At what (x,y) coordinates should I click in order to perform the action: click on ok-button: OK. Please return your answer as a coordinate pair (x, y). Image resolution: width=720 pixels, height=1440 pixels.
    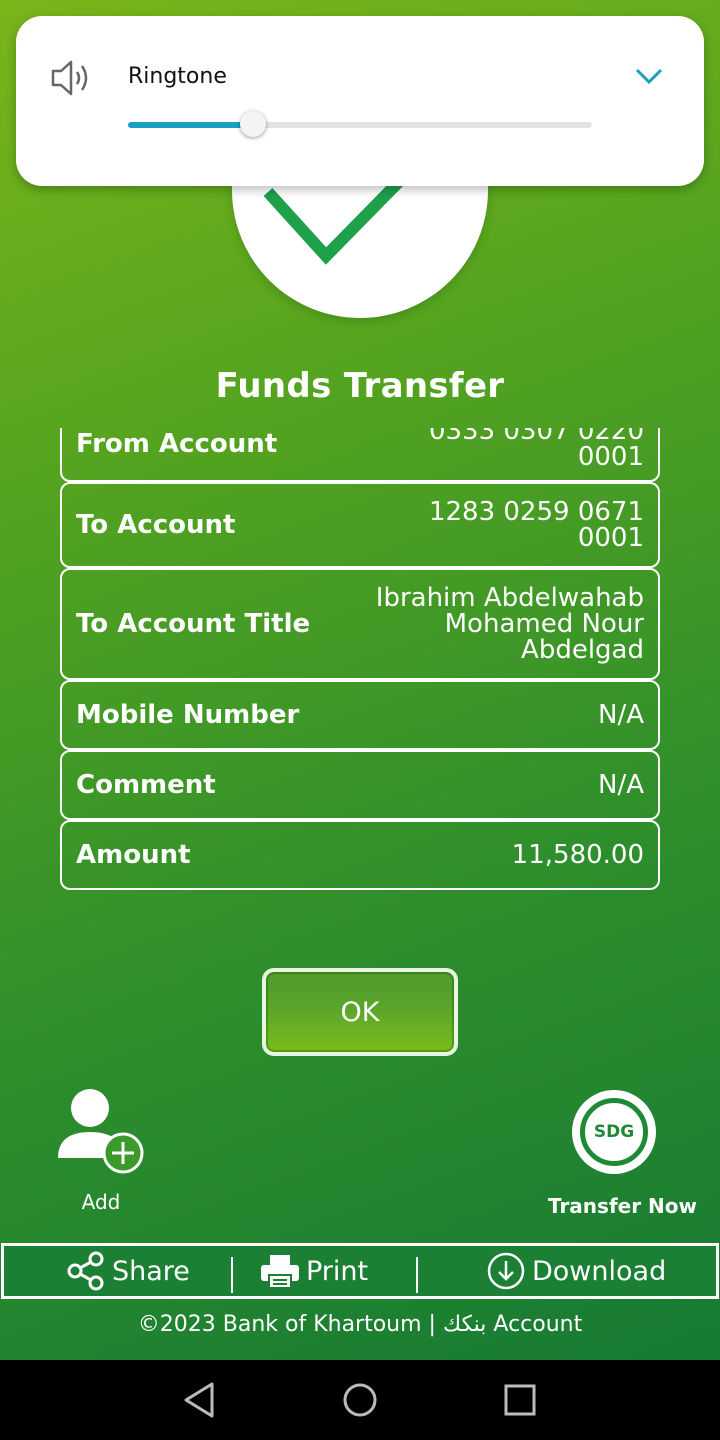
    Looking at the image, I should click on (360, 1012).